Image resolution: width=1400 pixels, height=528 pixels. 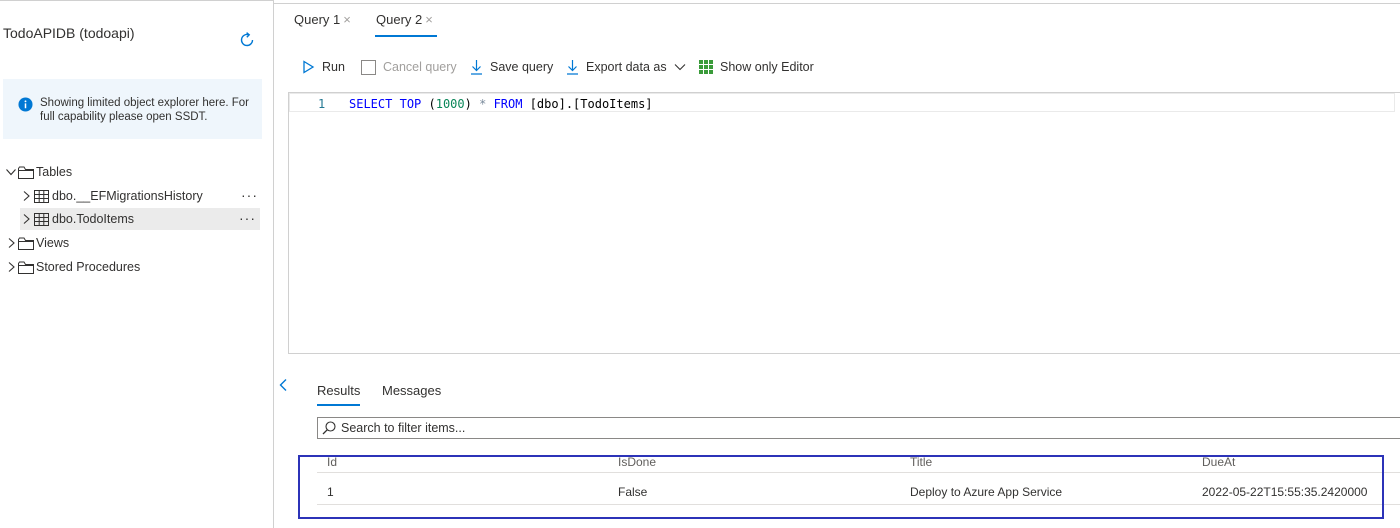 What do you see at coordinates (399, 19) in the screenshot?
I see `tab-label: Query 2` at bounding box center [399, 19].